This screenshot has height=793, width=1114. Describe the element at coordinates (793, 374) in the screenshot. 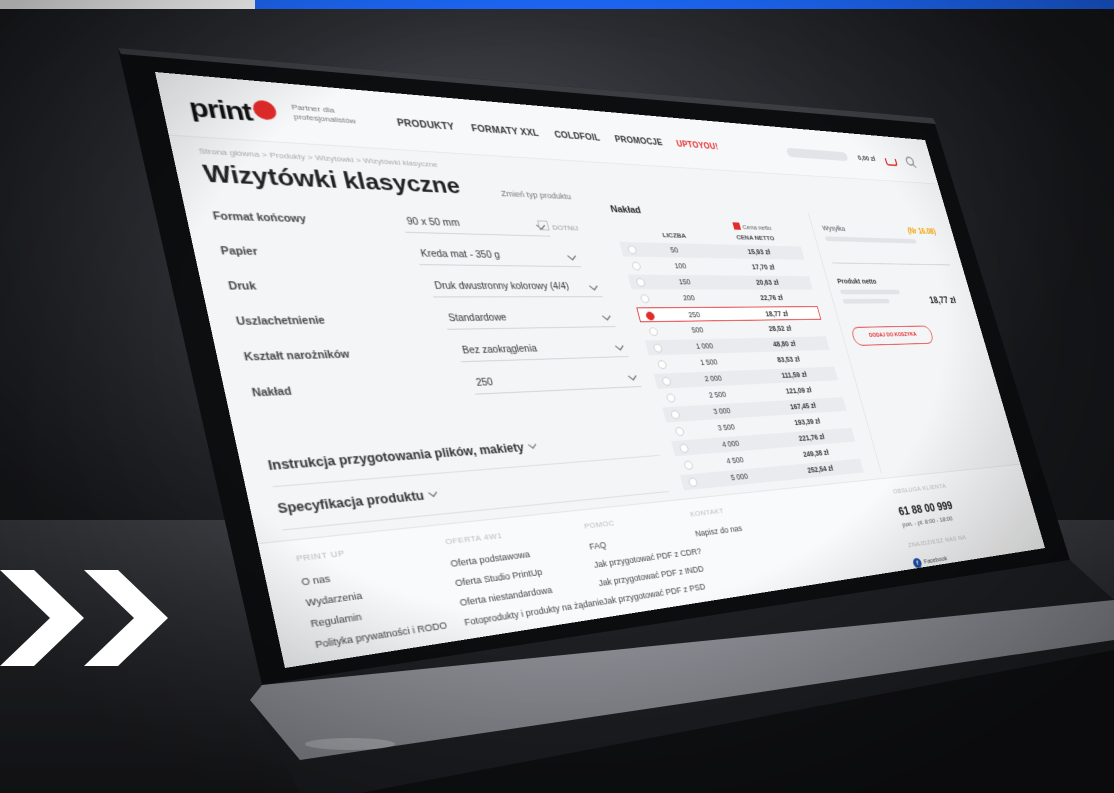

I see `quantity-price: 111,59 zł` at that location.